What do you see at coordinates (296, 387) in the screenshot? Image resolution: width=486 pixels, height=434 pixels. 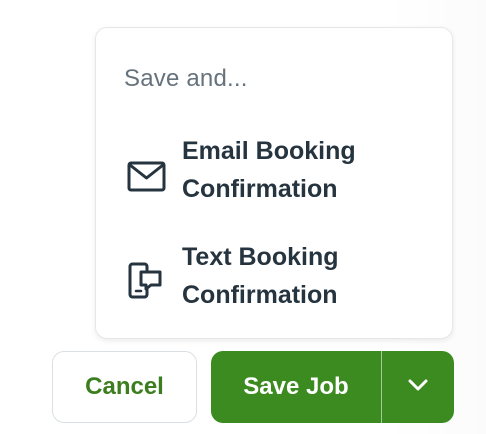 I see `save-job-button: Save Job` at bounding box center [296, 387].